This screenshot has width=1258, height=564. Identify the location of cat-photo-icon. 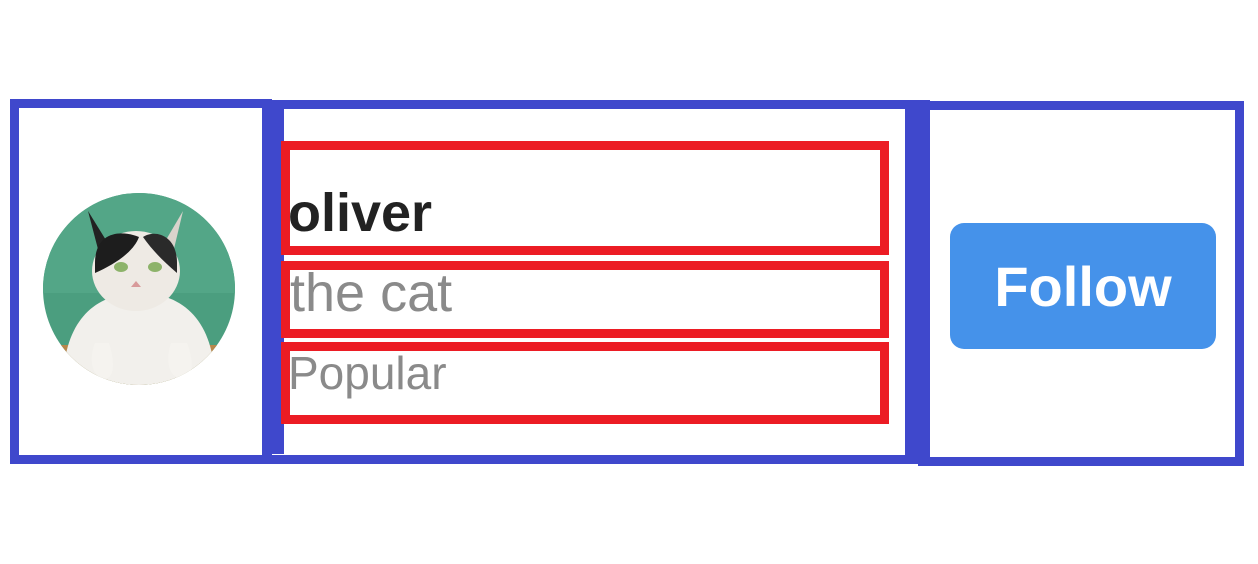
(139, 289).